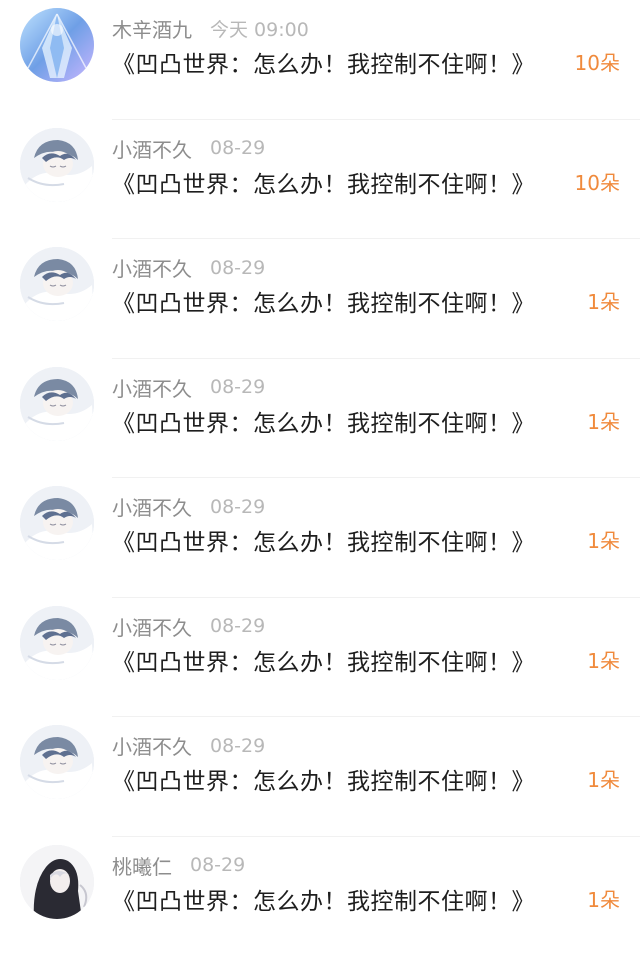  I want to click on crystal-figure-icon, so click(57, 45).